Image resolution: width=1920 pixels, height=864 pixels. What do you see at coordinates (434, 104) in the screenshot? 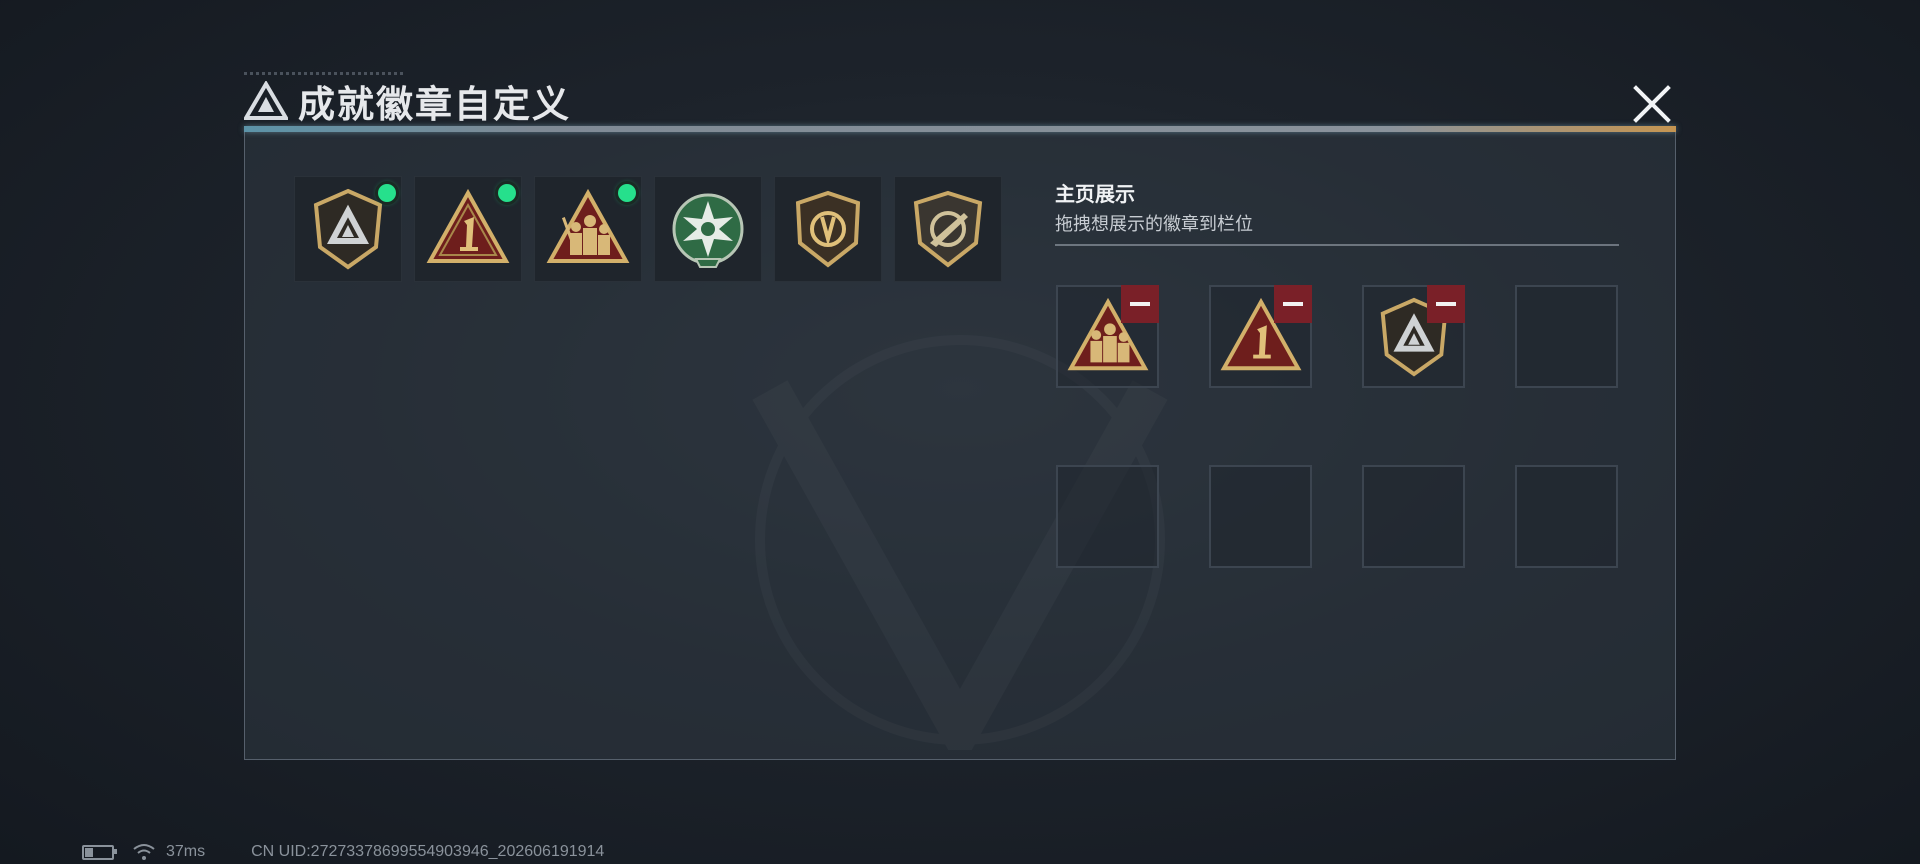
I see `page-title: 成就徽章自定义` at bounding box center [434, 104].